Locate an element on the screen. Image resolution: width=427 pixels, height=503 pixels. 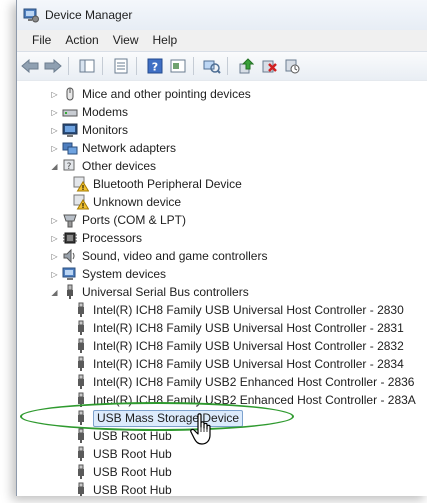
tree-node-label: System devices is located at coordinates (124, 274).